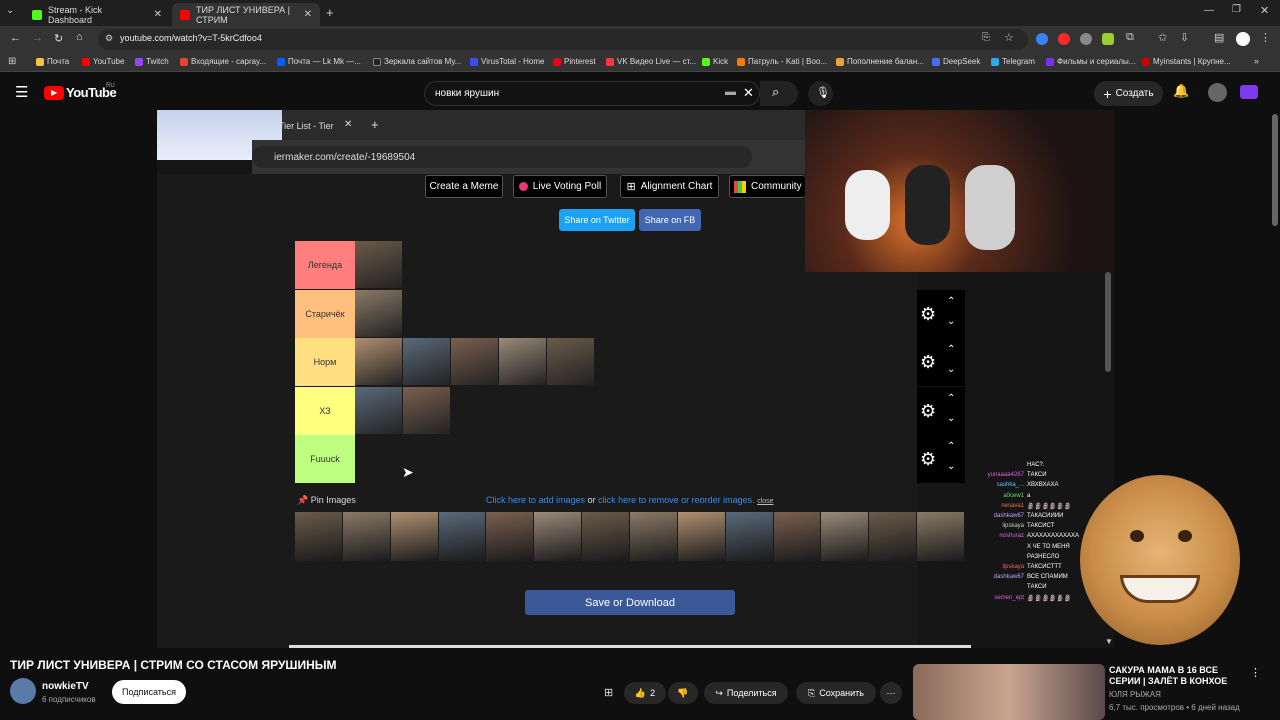  Describe the element at coordinates (1181, 91) in the screenshot. I see `notifications-bell-icon: 🔔` at that location.